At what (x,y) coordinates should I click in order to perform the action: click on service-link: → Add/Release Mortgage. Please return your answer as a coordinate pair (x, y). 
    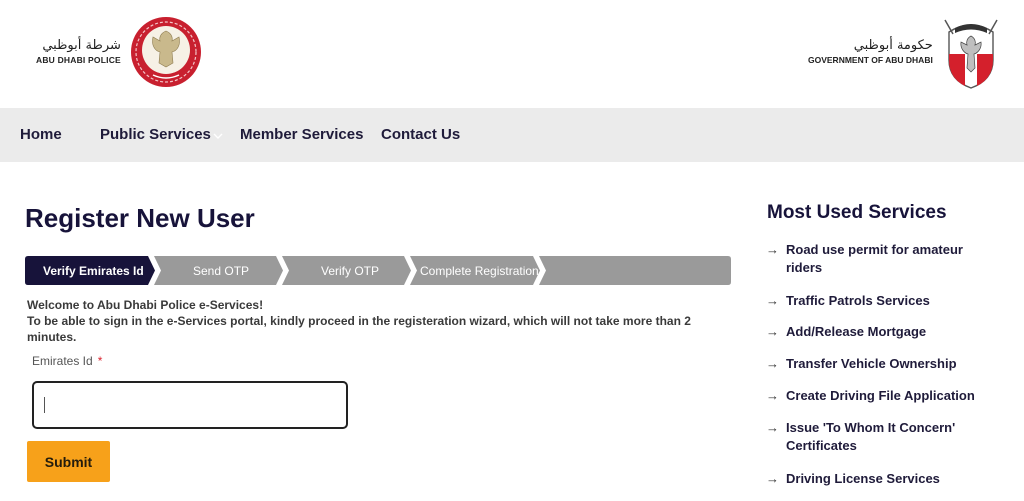
    Looking at the image, I should click on (886, 332).